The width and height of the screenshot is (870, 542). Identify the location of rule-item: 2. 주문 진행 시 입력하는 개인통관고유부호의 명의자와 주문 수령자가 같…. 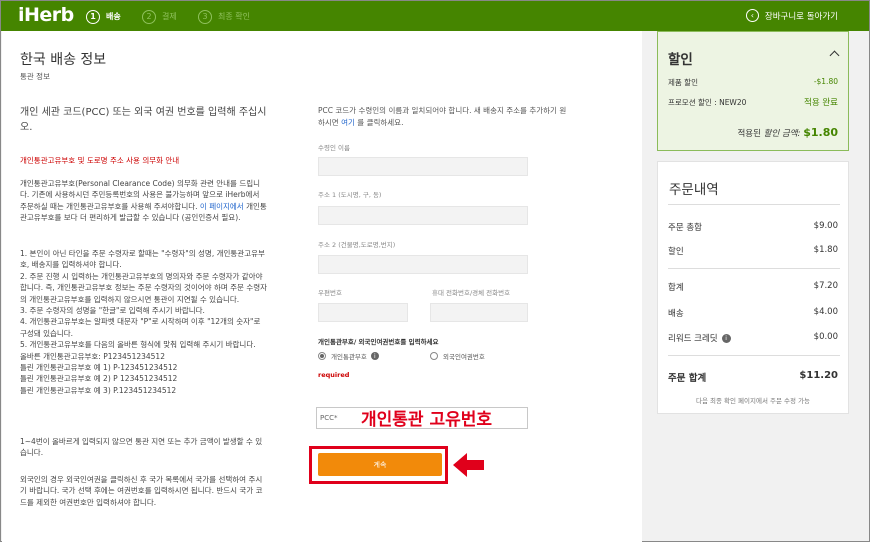
(144, 287).